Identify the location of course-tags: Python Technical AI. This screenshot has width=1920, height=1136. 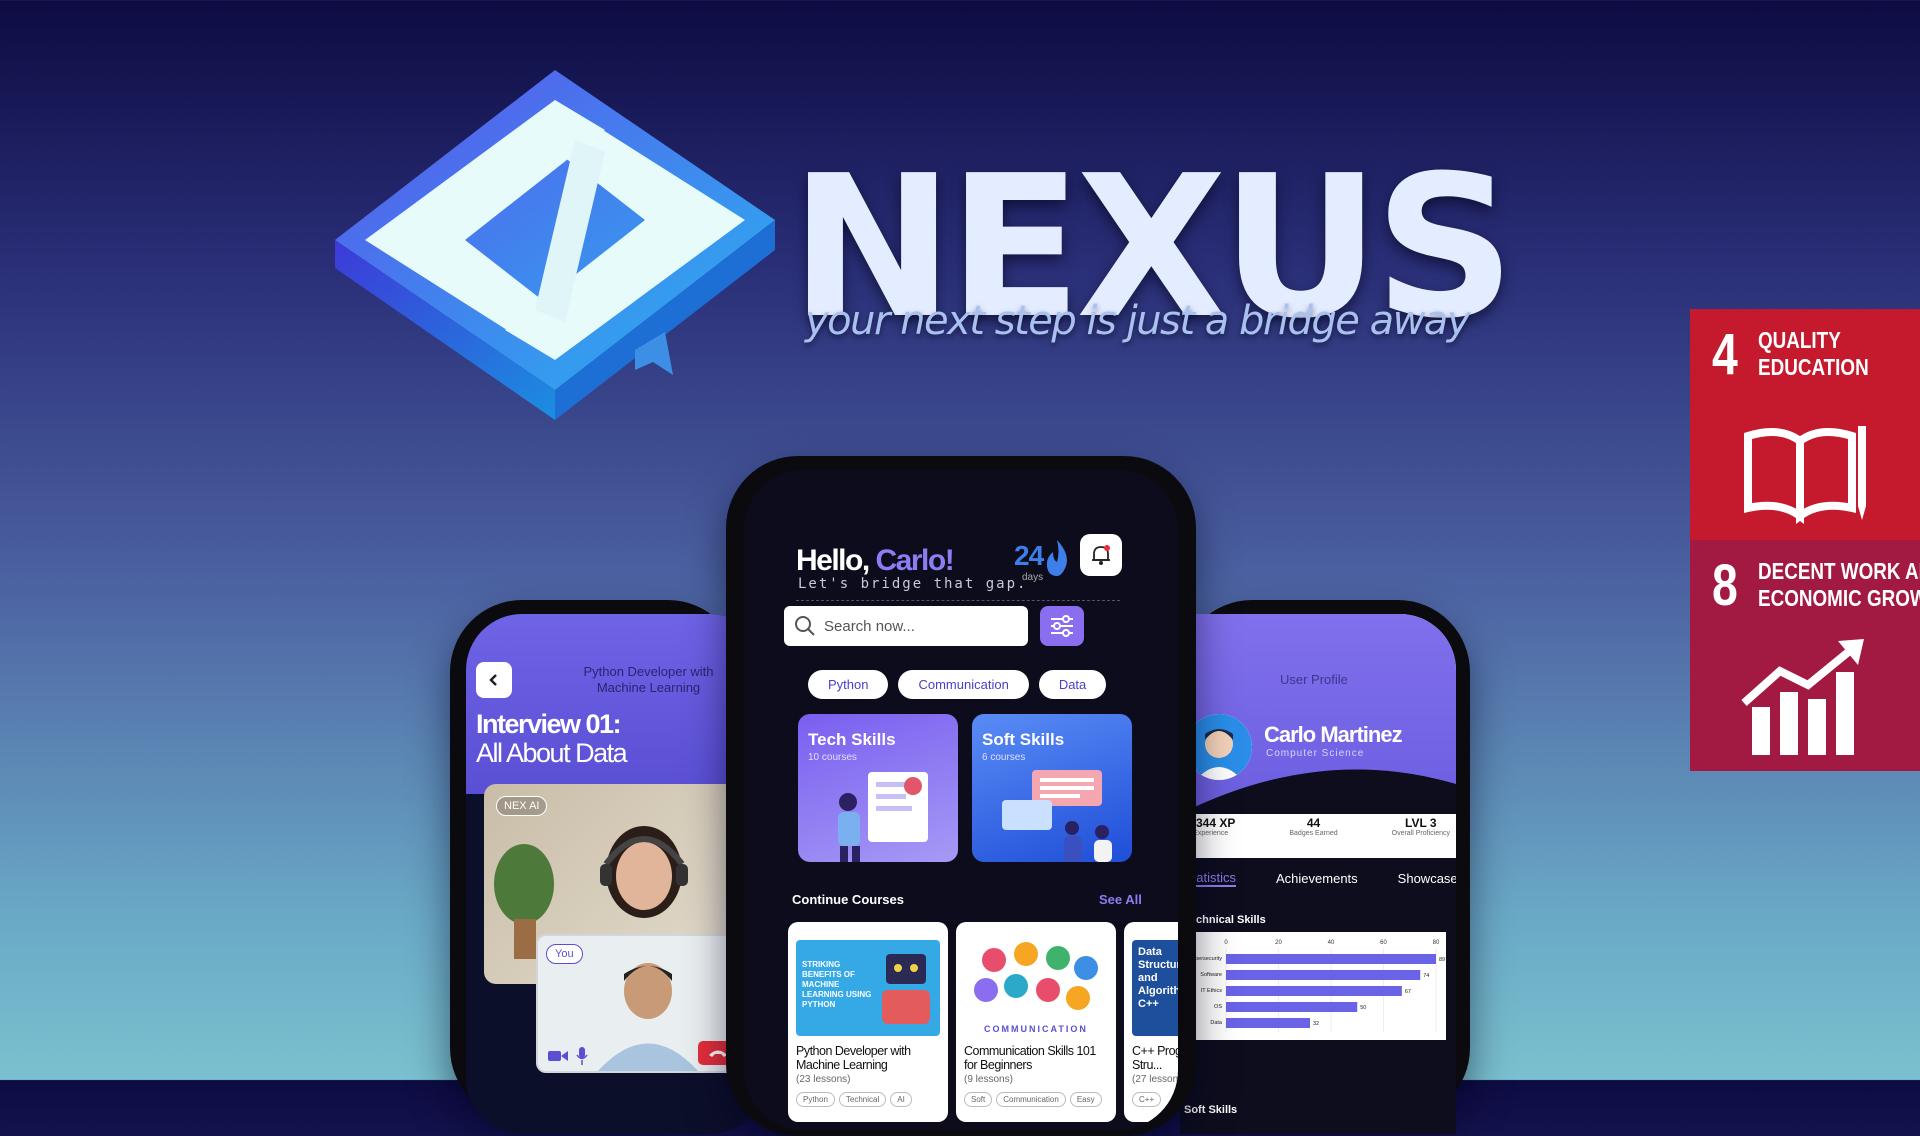
(854, 1099).